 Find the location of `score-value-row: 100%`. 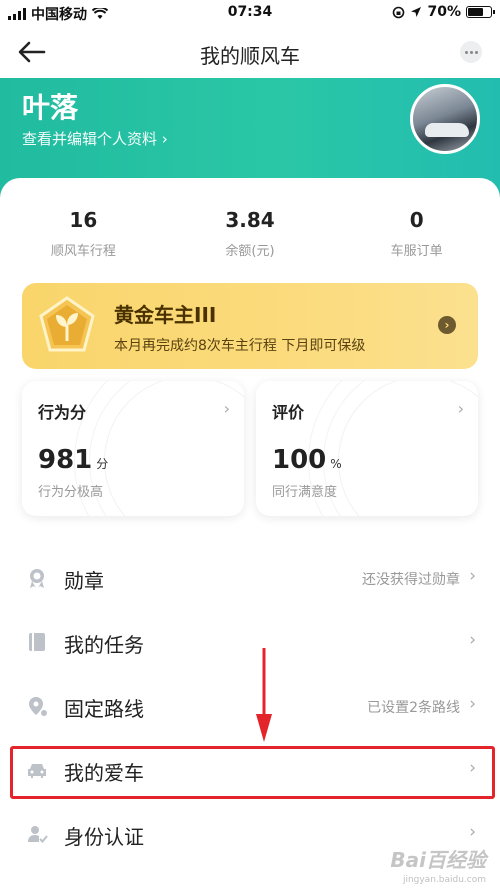

score-value-row: 100% is located at coordinates (307, 460).